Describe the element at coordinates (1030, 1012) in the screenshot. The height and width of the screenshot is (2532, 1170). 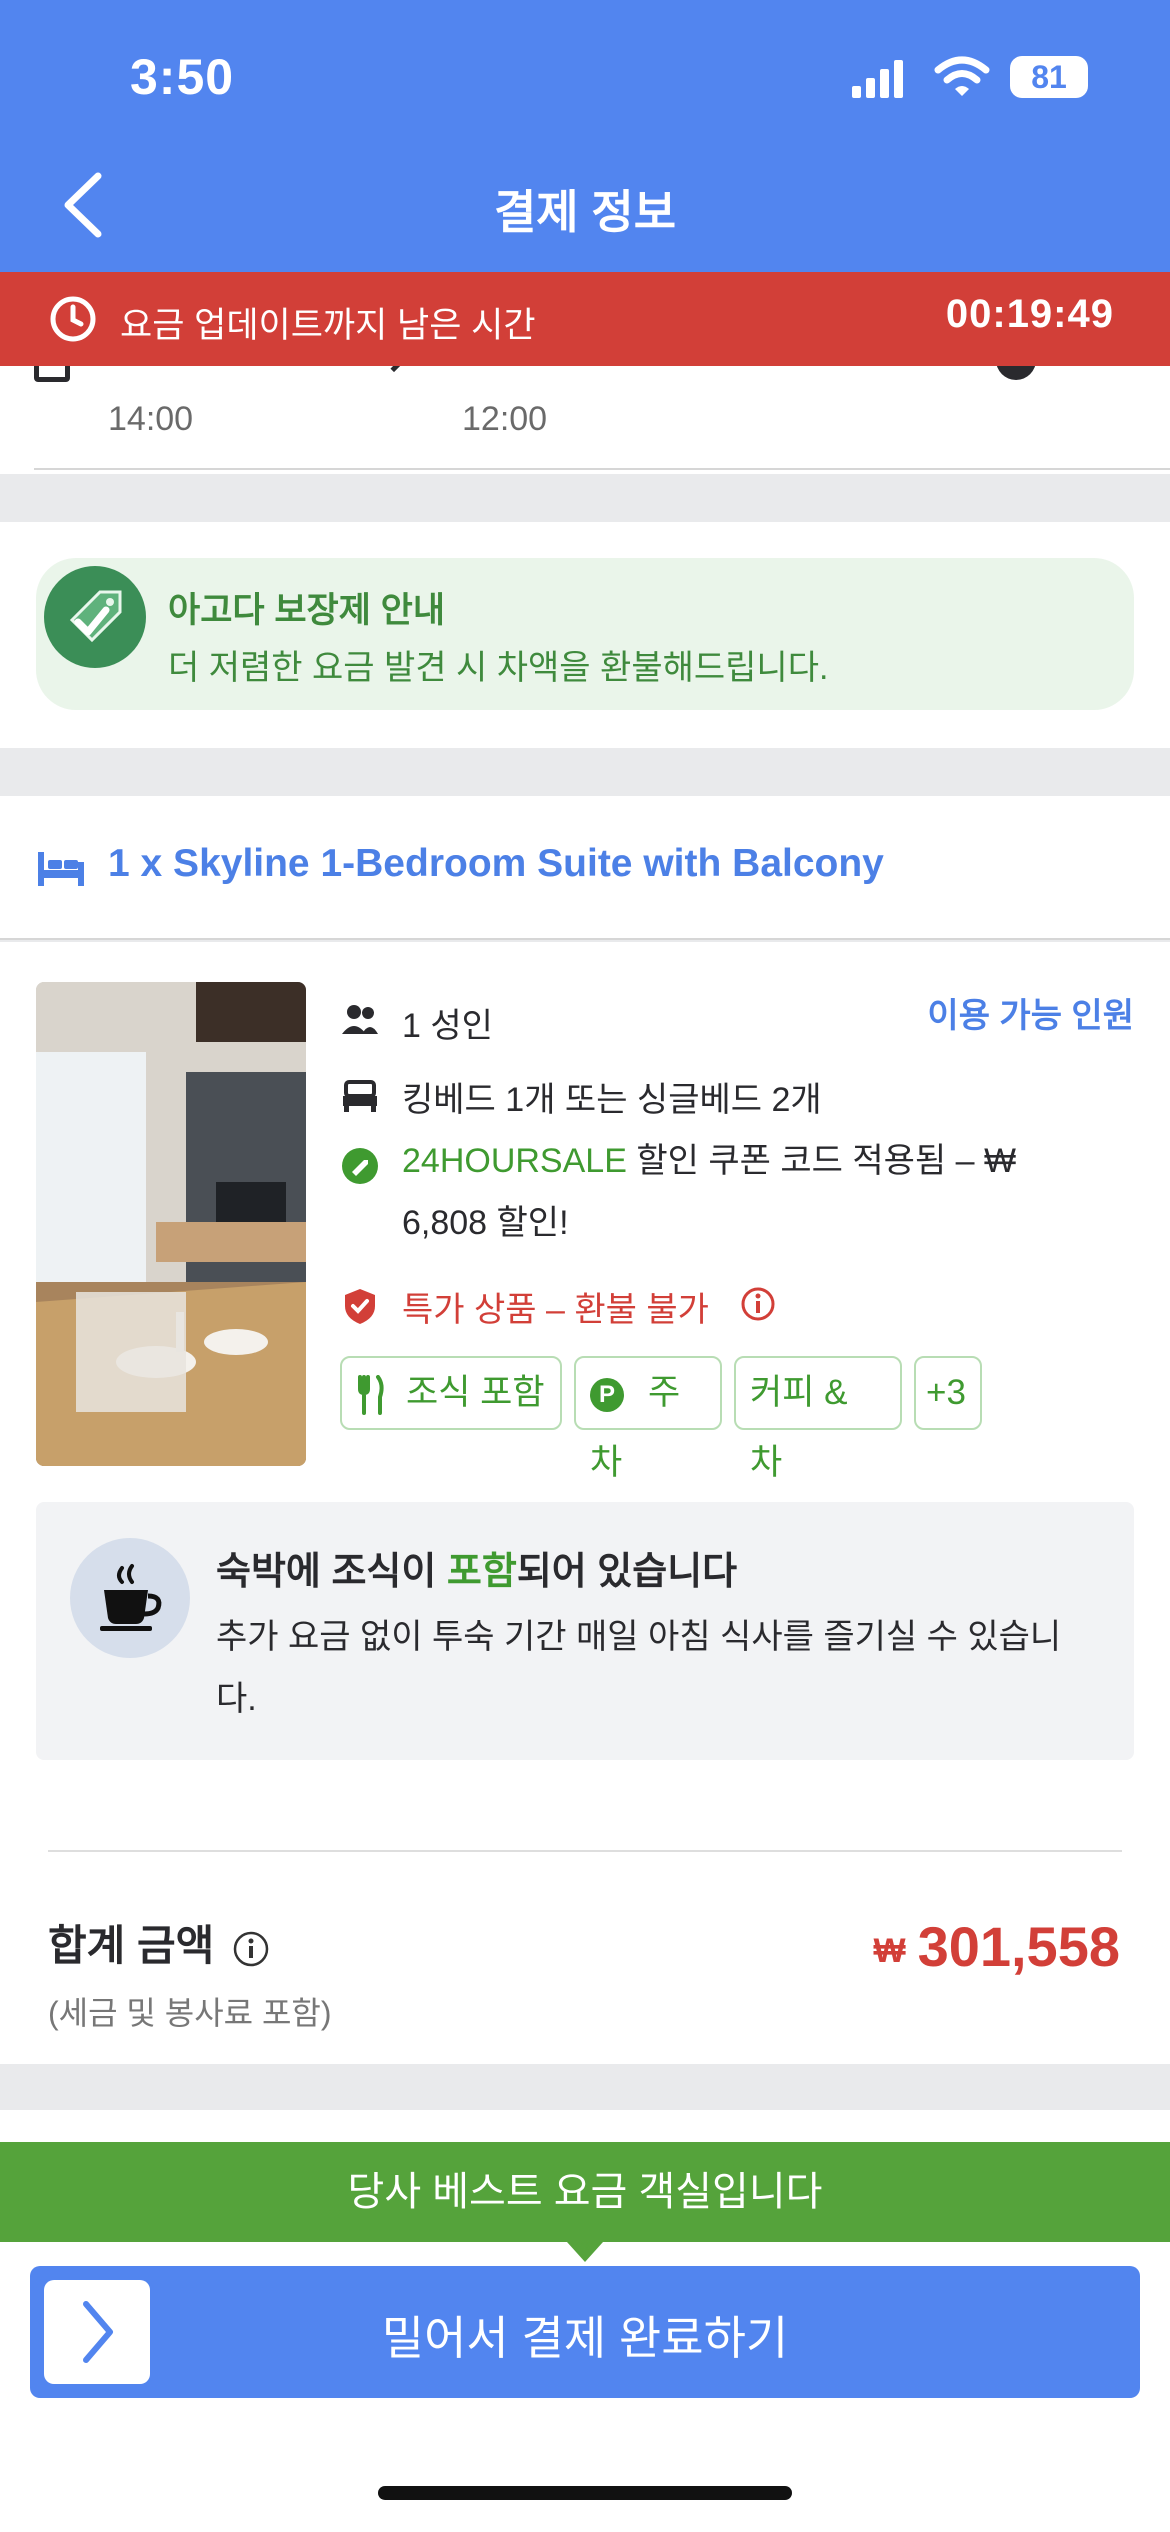
I see `available-occupancy-link: 이용 가능 인원` at that location.